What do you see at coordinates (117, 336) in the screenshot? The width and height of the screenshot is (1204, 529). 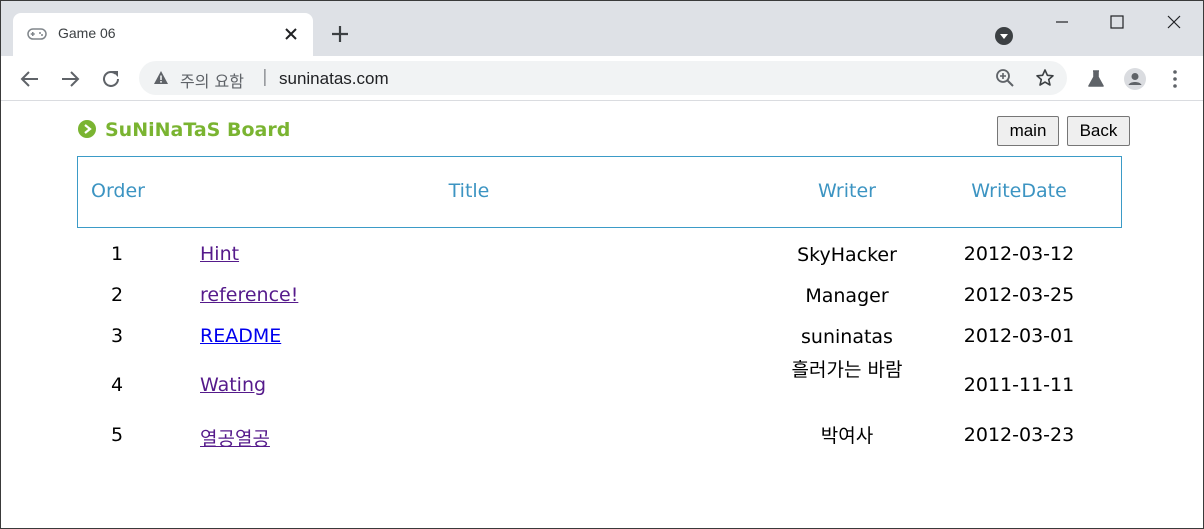 I see `row-order: 3` at bounding box center [117, 336].